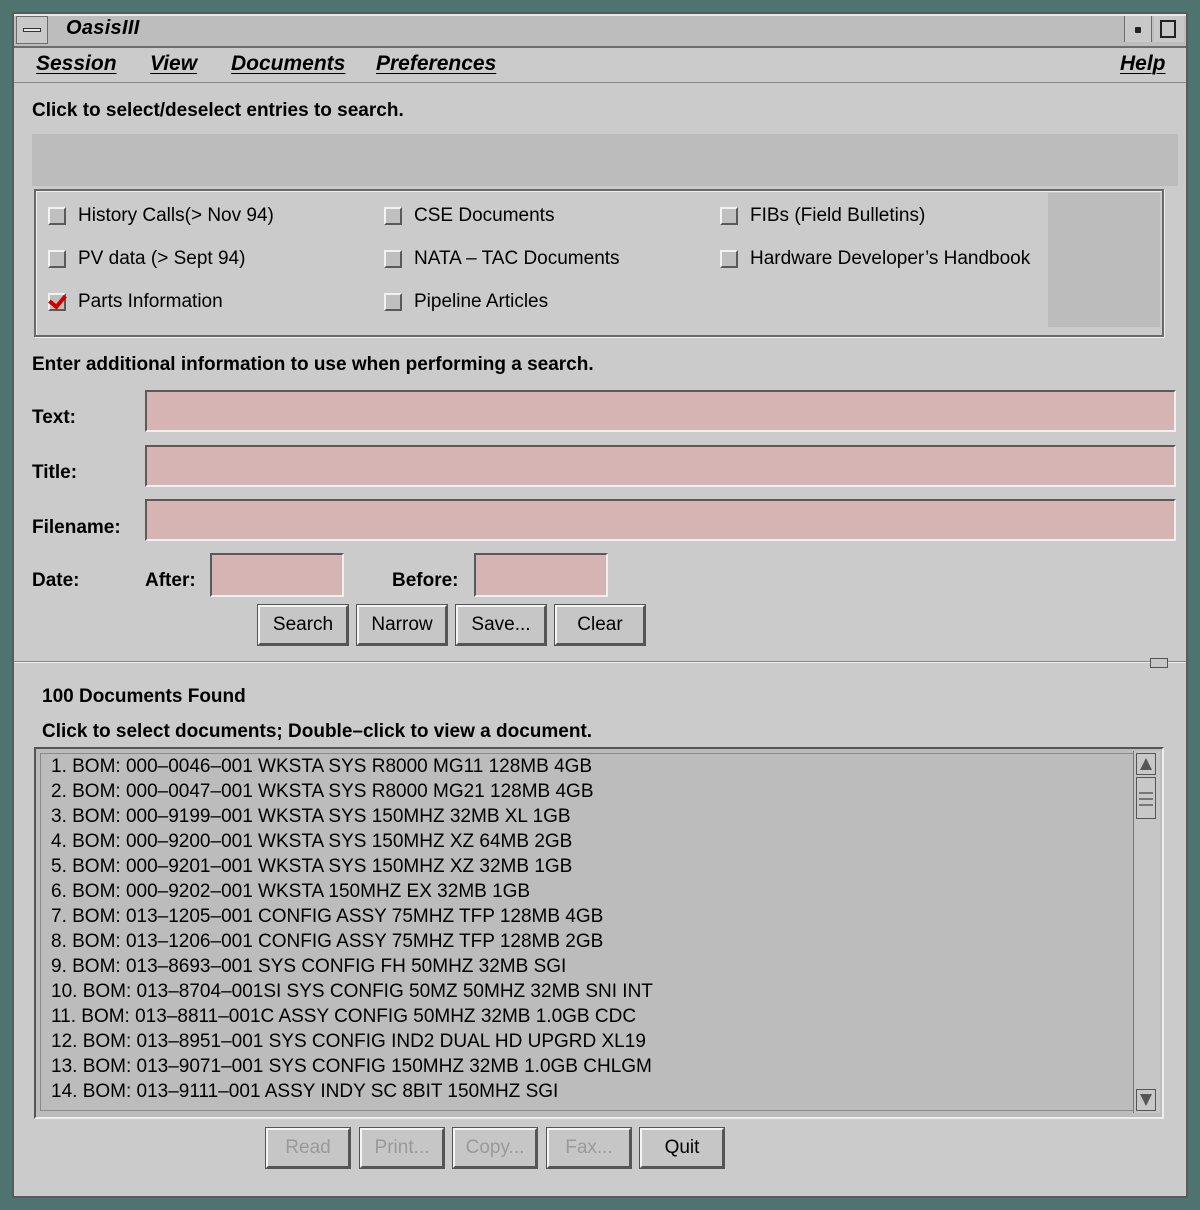 Image resolution: width=1200 pixels, height=1210 pixels. I want to click on entry-label: History Calls(> Nov 94), so click(176, 215).